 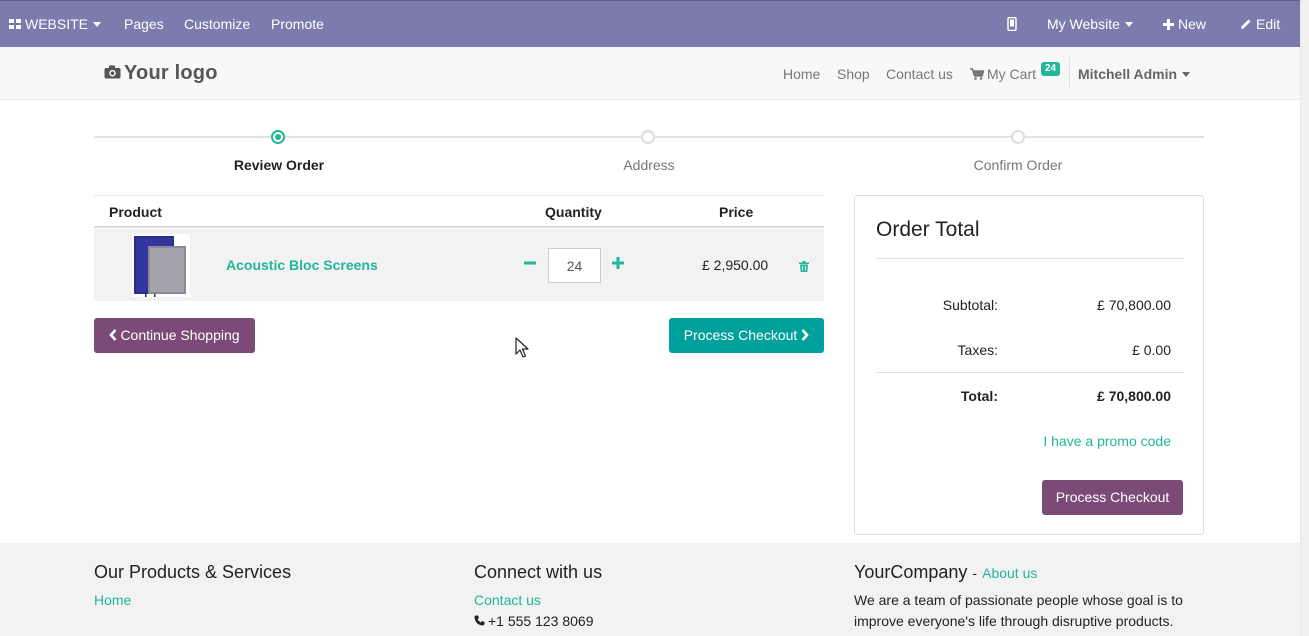 What do you see at coordinates (648, 137) in the screenshot?
I see `wizard-step-dot-address` at bounding box center [648, 137].